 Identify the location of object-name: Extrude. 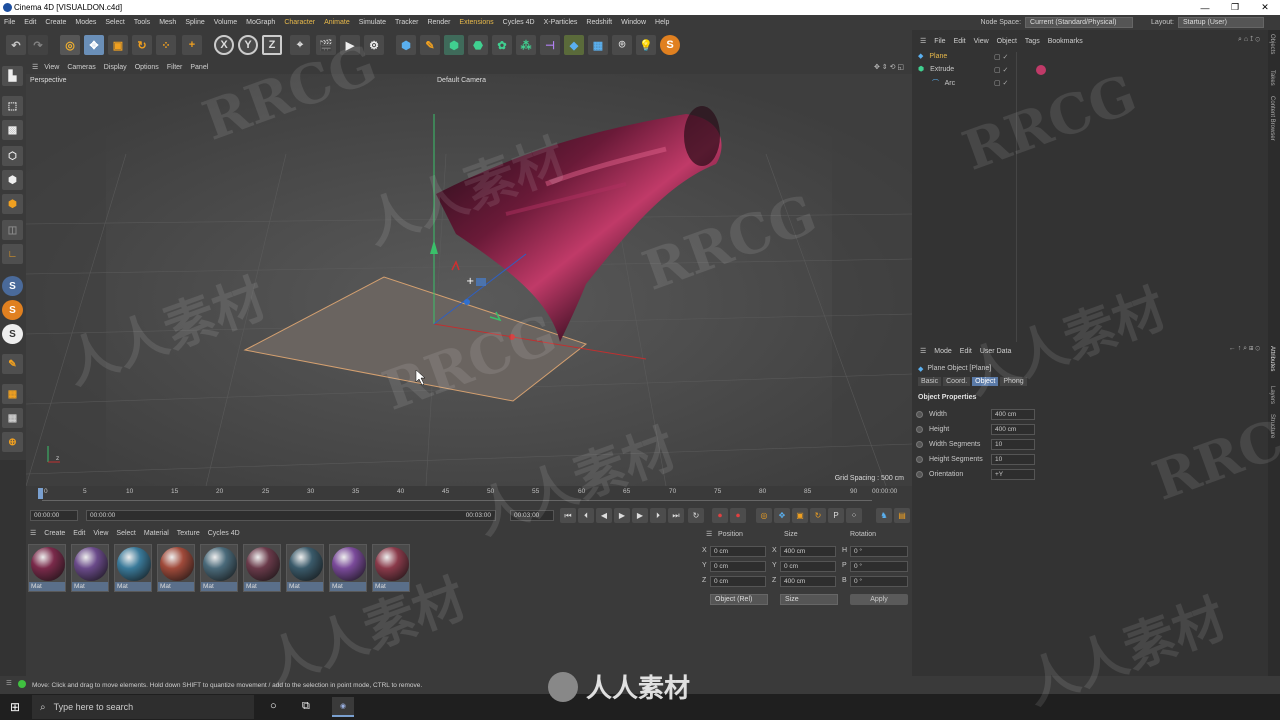
(942, 69).